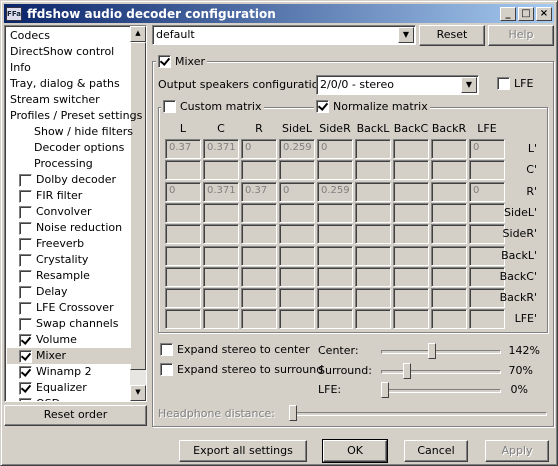 The image size is (558, 466). Describe the element at coordinates (385, 390) in the screenshot. I see `lfe-slider-thumb` at that location.